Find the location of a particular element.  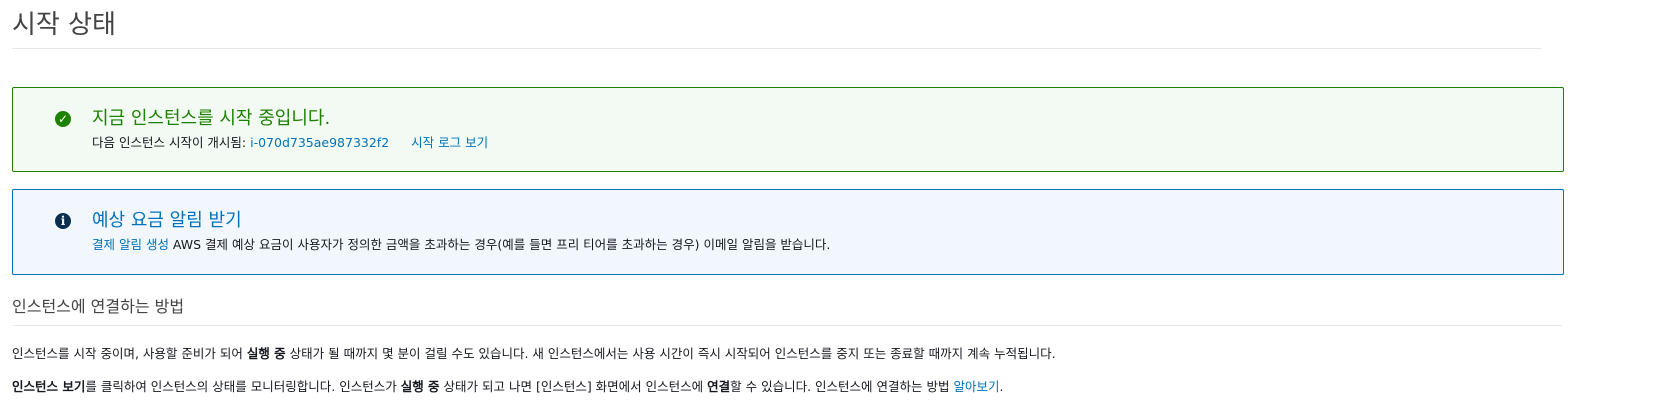

para2-text-2: 상태가 되고 나면 [인스턴스] 화면에서 인스턴스에 is located at coordinates (573, 386).